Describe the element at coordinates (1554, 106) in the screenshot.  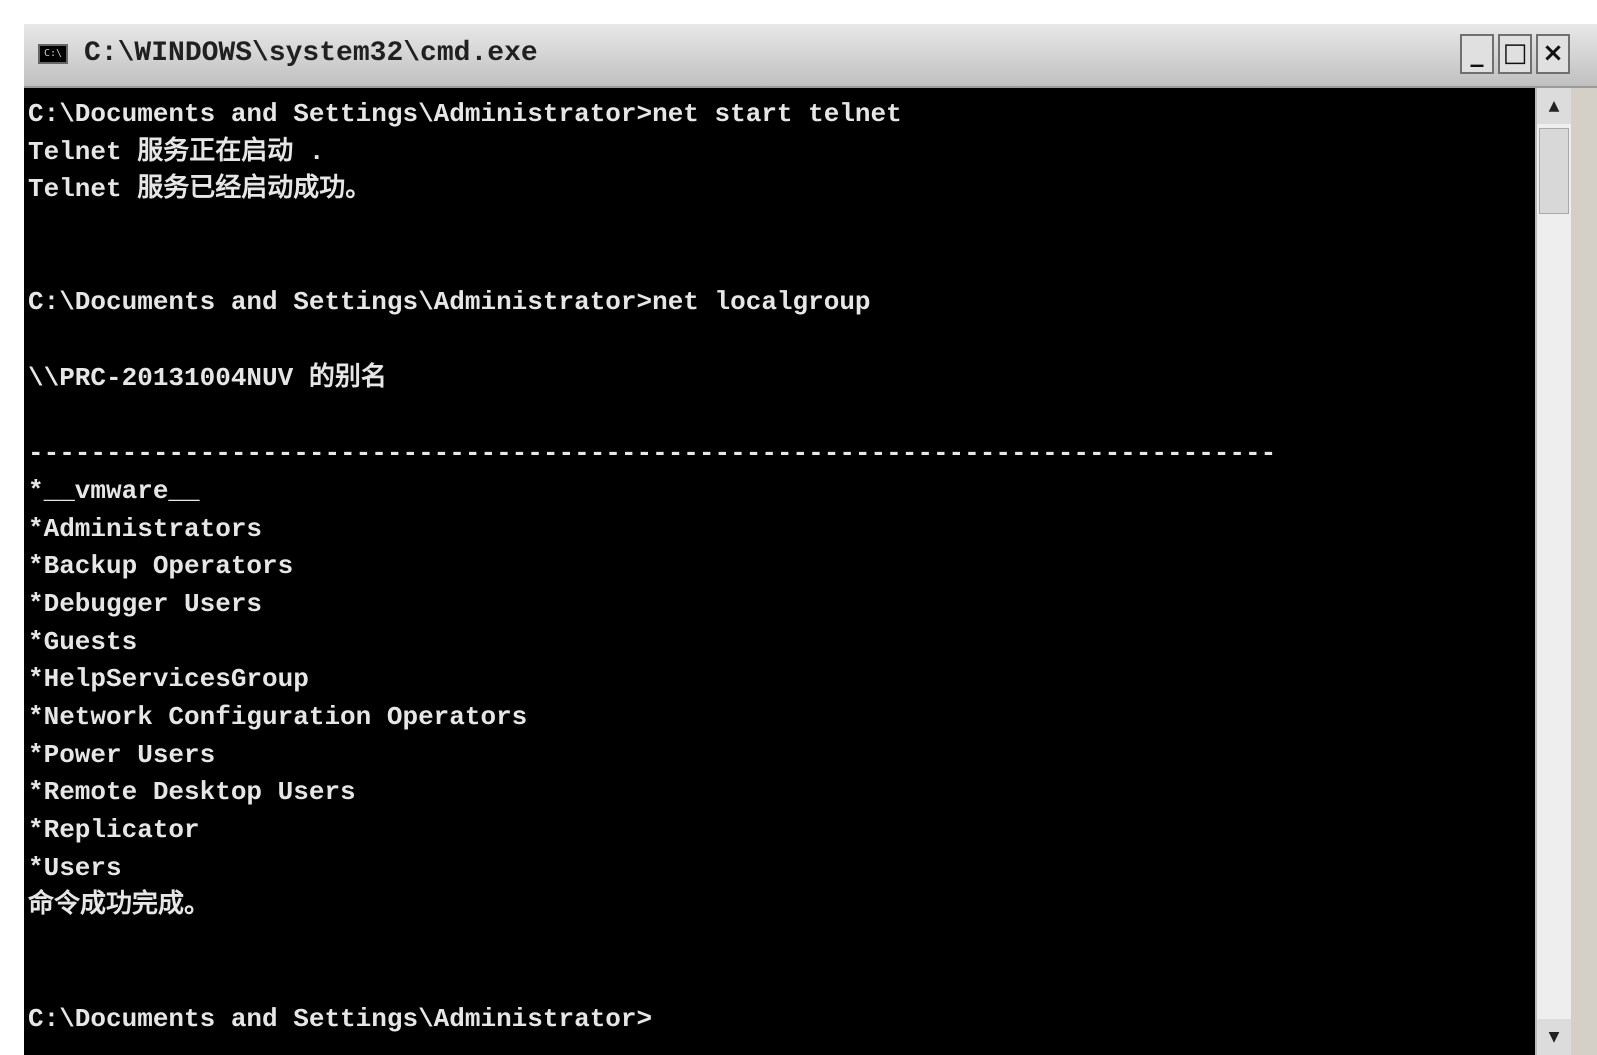
I see `scroll-up-arrow-icon: ▲` at that location.